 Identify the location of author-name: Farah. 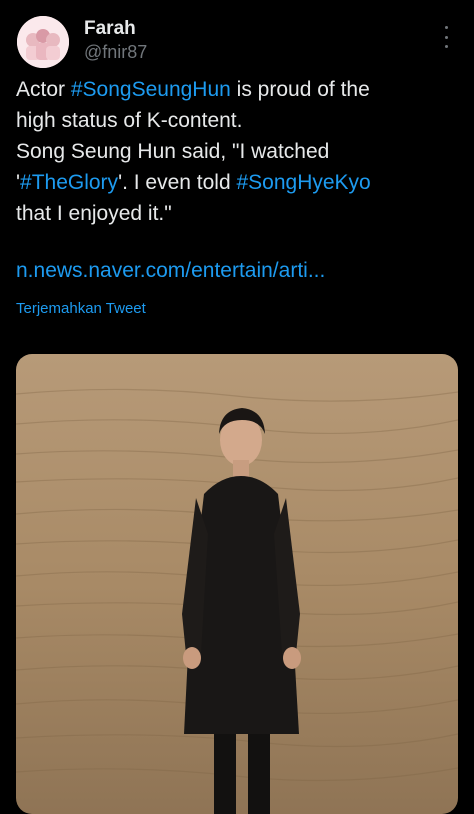
(110, 29).